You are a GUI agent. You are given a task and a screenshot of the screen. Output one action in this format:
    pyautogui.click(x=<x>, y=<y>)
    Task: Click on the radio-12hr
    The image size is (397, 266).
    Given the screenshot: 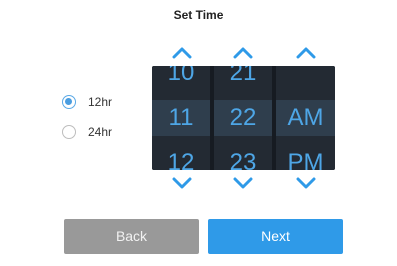 What is the action you would take?
    pyautogui.click(x=69, y=102)
    